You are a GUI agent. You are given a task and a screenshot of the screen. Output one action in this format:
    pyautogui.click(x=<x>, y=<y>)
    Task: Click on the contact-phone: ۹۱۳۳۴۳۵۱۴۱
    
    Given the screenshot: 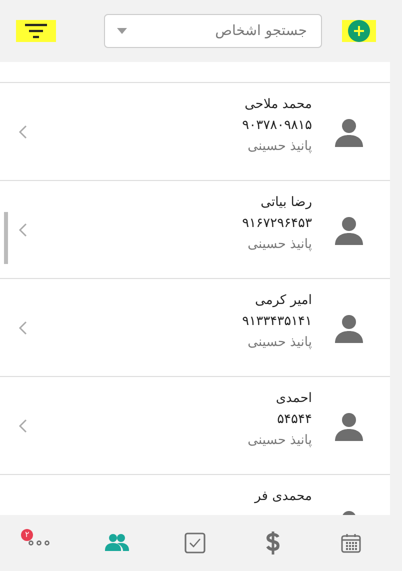 What is the action you would take?
    pyautogui.click(x=277, y=321)
    